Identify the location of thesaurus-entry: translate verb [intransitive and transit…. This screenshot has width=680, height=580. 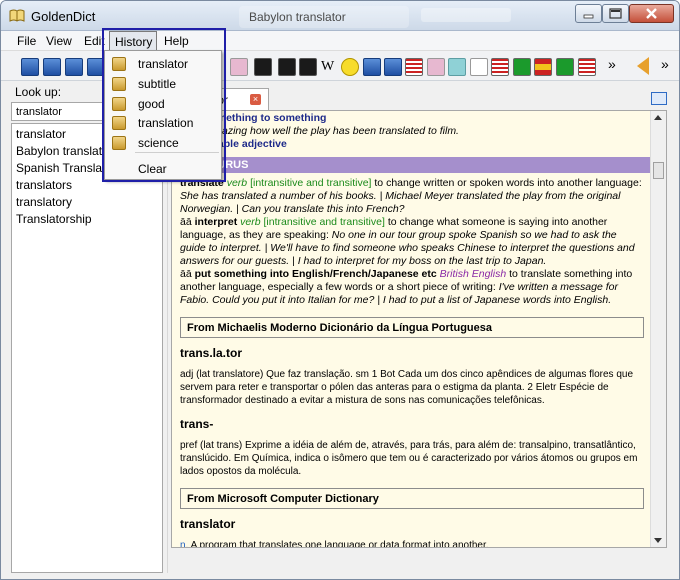
(412, 196).